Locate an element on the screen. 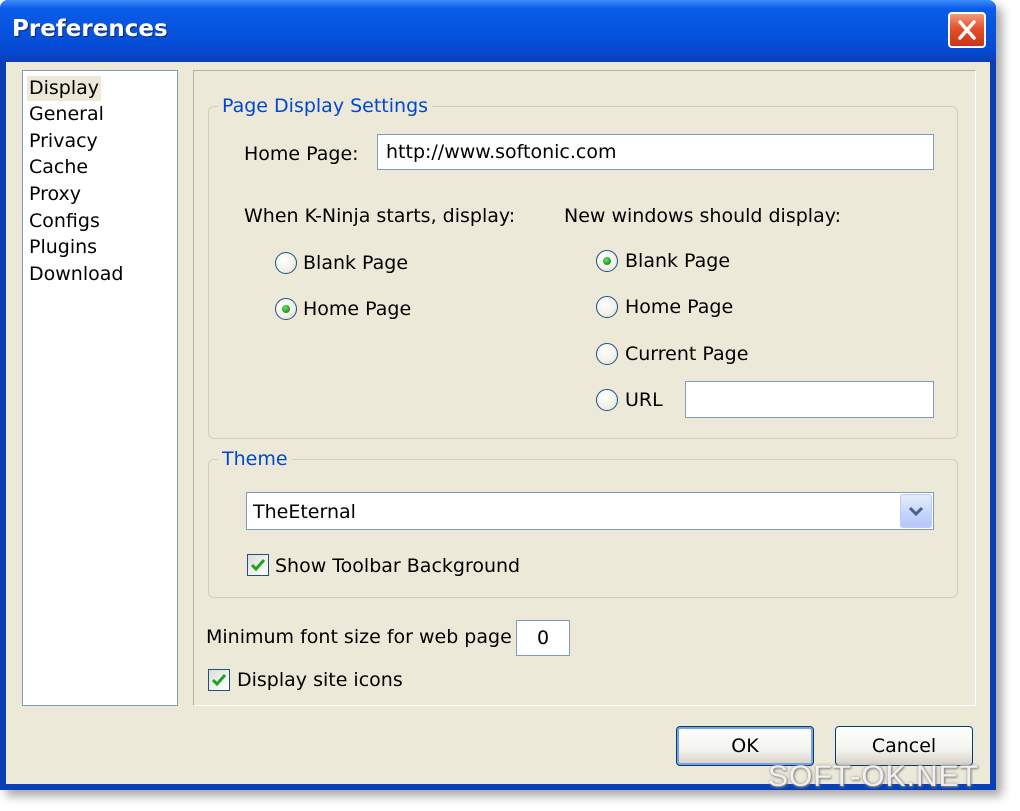  home-page-value: http://www.softonic.com is located at coordinates (501, 152).